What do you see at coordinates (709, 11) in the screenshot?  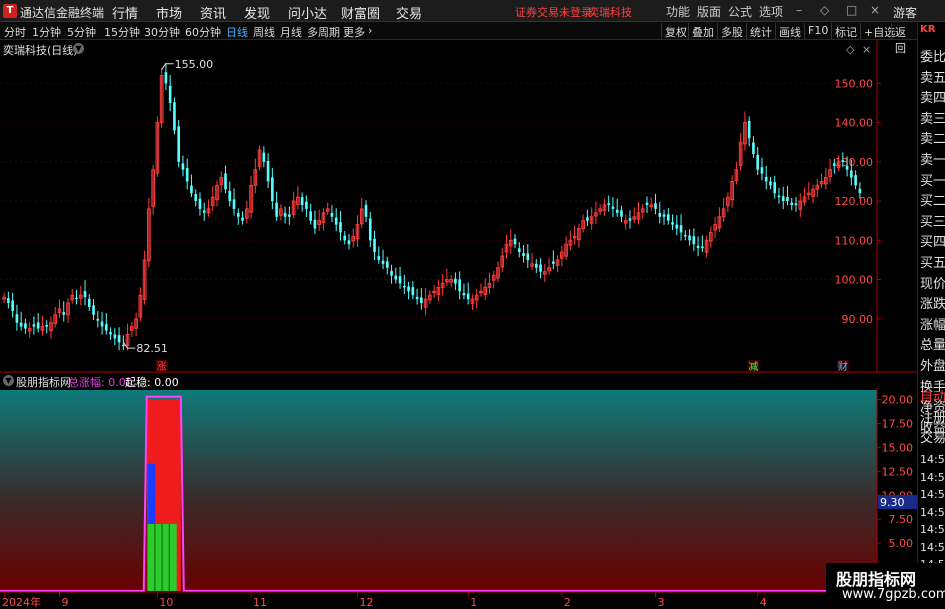 I see `menu-layout: 版面` at bounding box center [709, 11].